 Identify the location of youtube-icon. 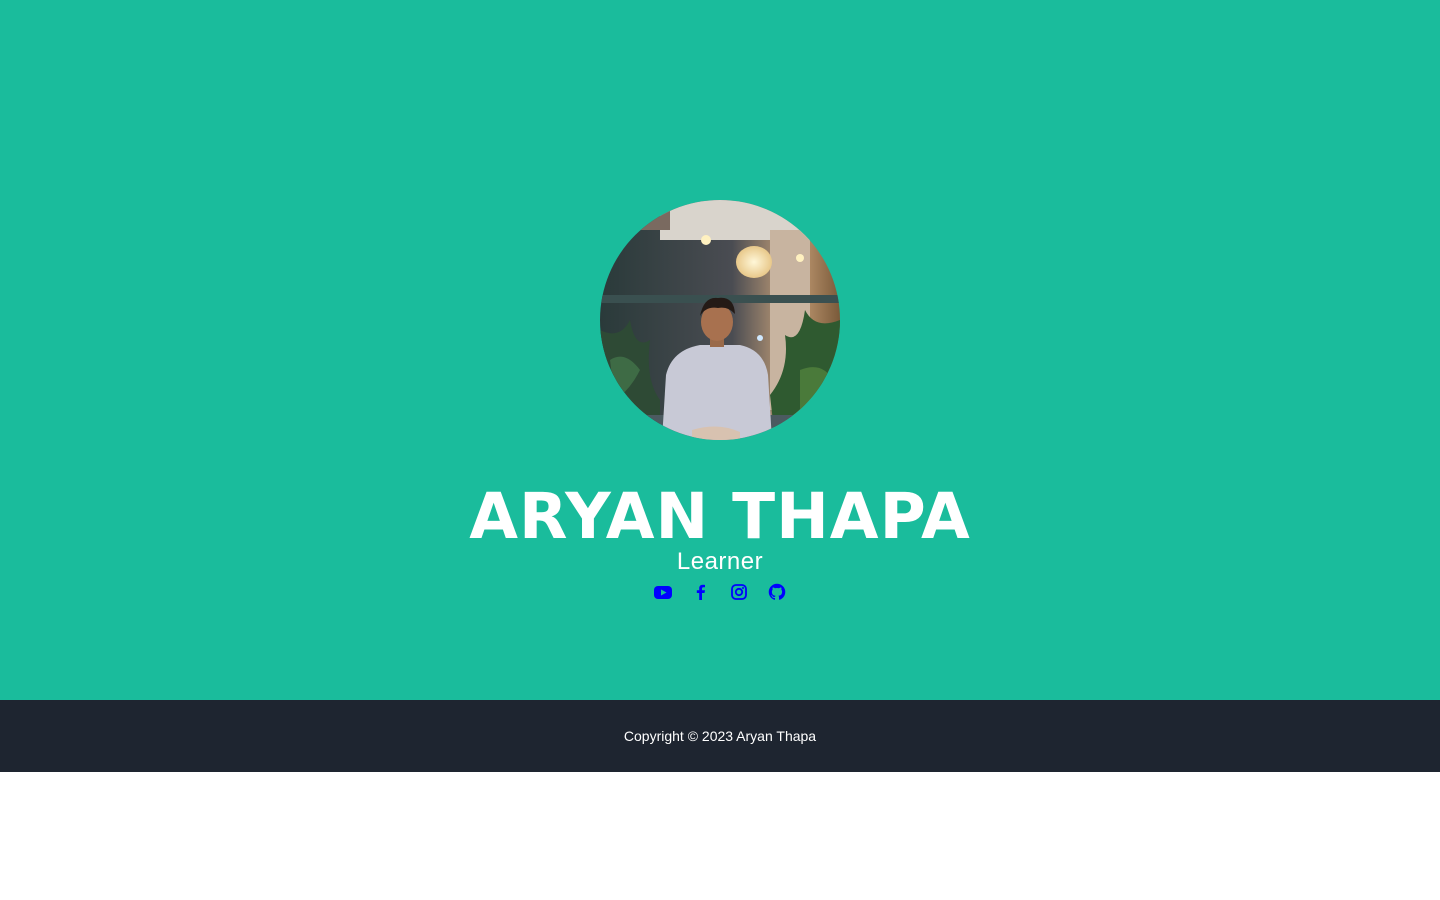
(663, 592).